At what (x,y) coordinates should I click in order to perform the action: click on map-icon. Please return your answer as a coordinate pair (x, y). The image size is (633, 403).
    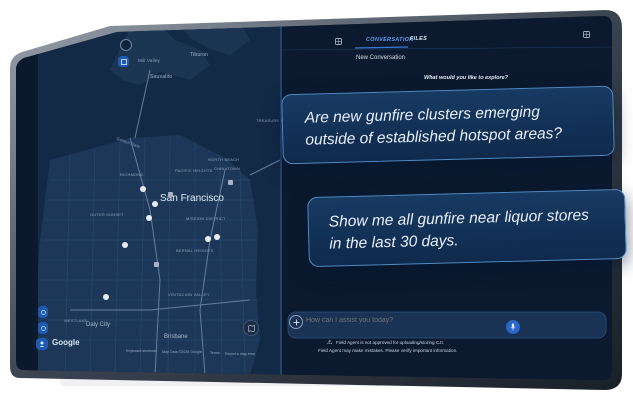
    Looking at the image, I should click on (251, 328).